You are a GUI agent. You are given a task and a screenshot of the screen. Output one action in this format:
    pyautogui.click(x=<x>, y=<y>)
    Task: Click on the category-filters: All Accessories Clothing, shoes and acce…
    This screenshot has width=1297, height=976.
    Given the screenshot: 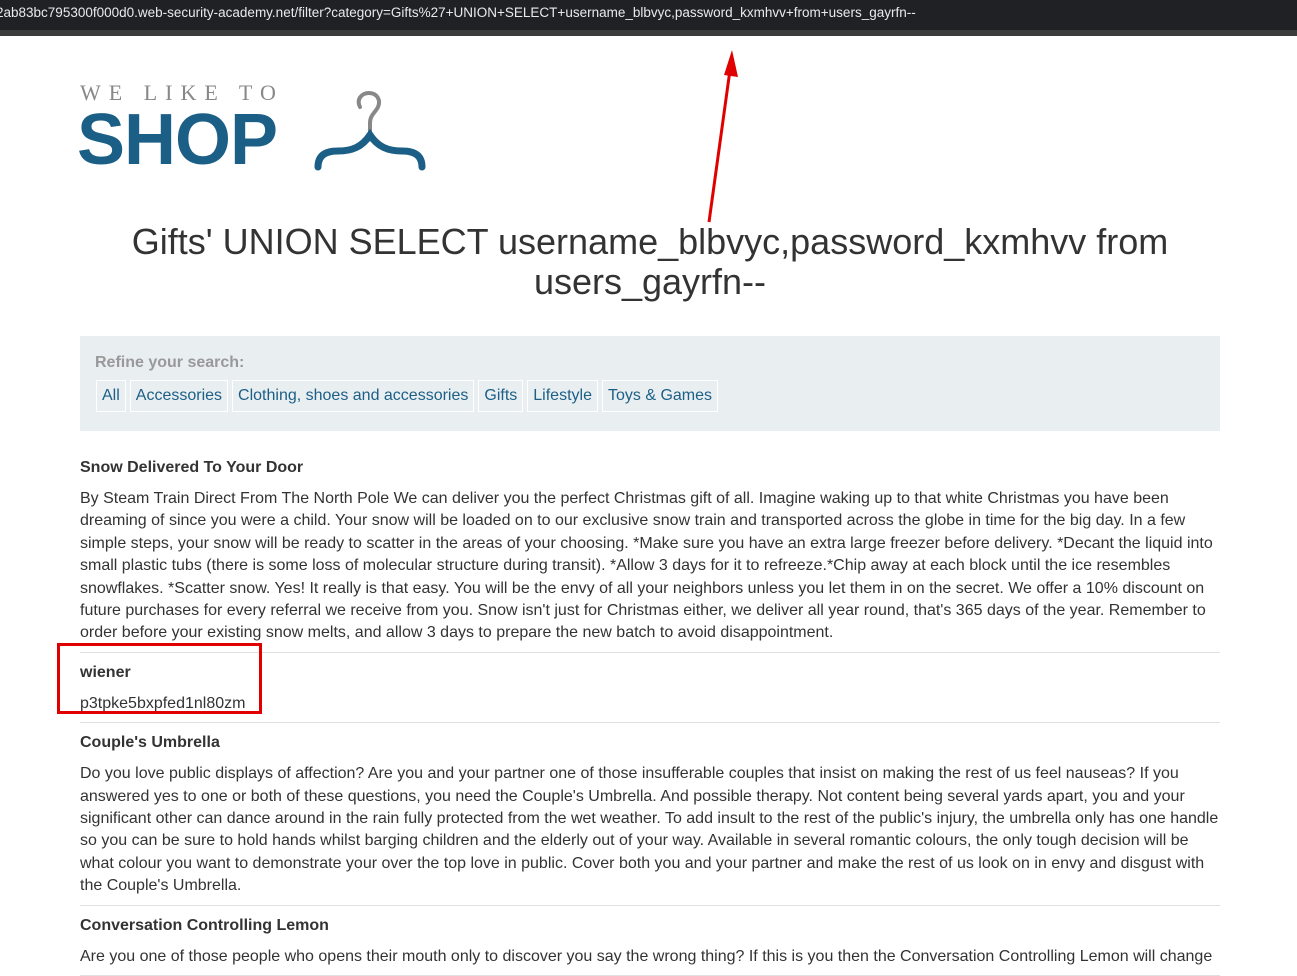 What is the action you would take?
    pyautogui.click(x=407, y=396)
    